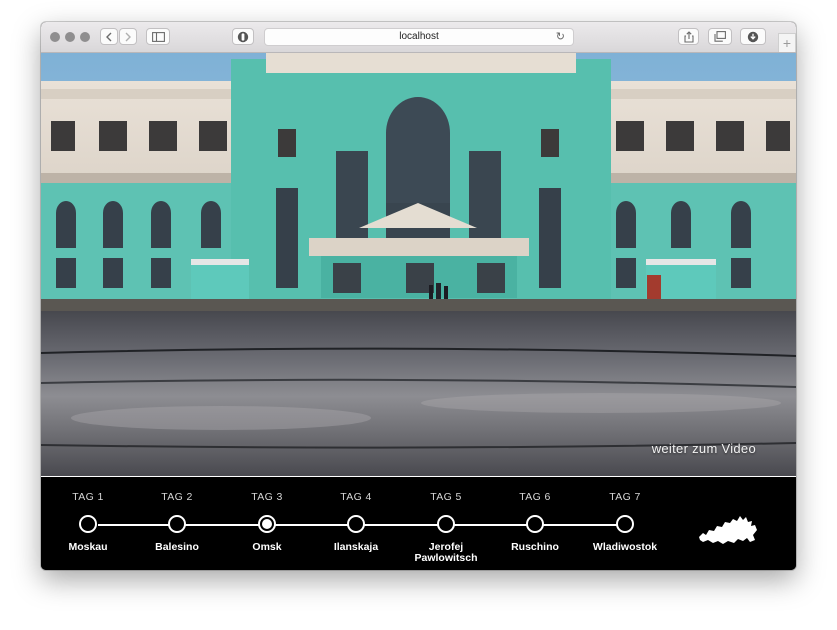 This screenshot has height=630, width=837. I want to click on day-city: Ilanskaja, so click(356, 547).